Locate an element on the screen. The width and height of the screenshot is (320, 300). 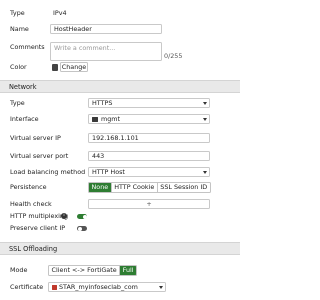
ssl-section-title: SSL Offloading is located at coordinates (33, 249).